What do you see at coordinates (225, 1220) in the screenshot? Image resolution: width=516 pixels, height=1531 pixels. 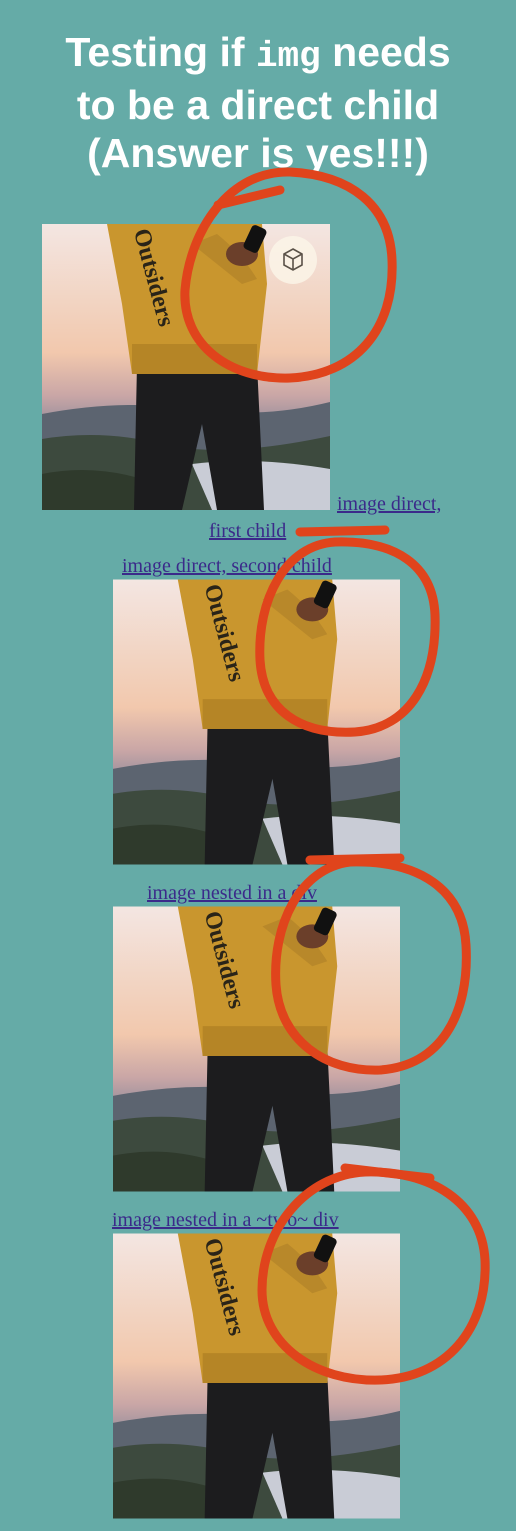 I see `link-image-nested-two-div: image nested in a ~two~ div` at bounding box center [225, 1220].